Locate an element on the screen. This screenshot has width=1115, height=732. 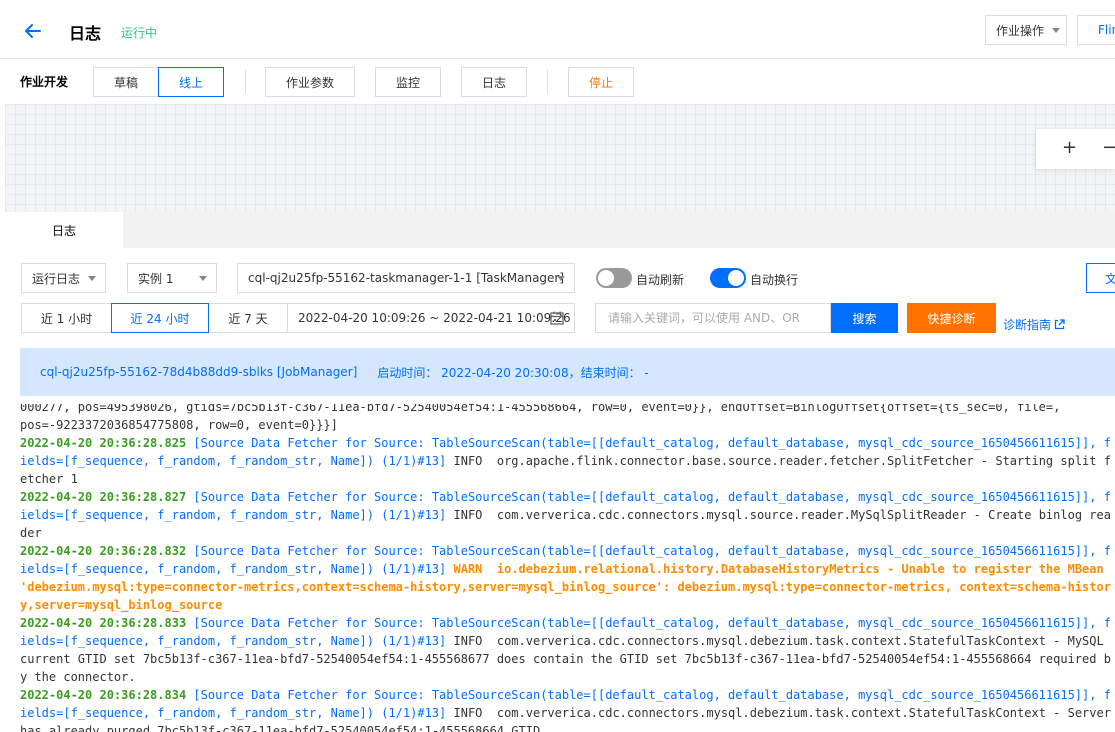
time-range-label: 近 7 天 is located at coordinates (248, 318).